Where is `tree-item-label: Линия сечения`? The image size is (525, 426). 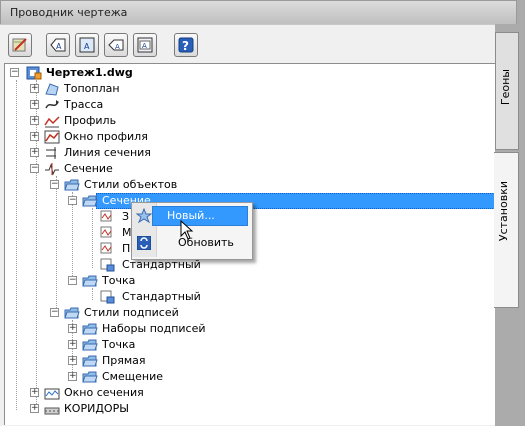 tree-item-label: Линия сечения is located at coordinates (107, 152).